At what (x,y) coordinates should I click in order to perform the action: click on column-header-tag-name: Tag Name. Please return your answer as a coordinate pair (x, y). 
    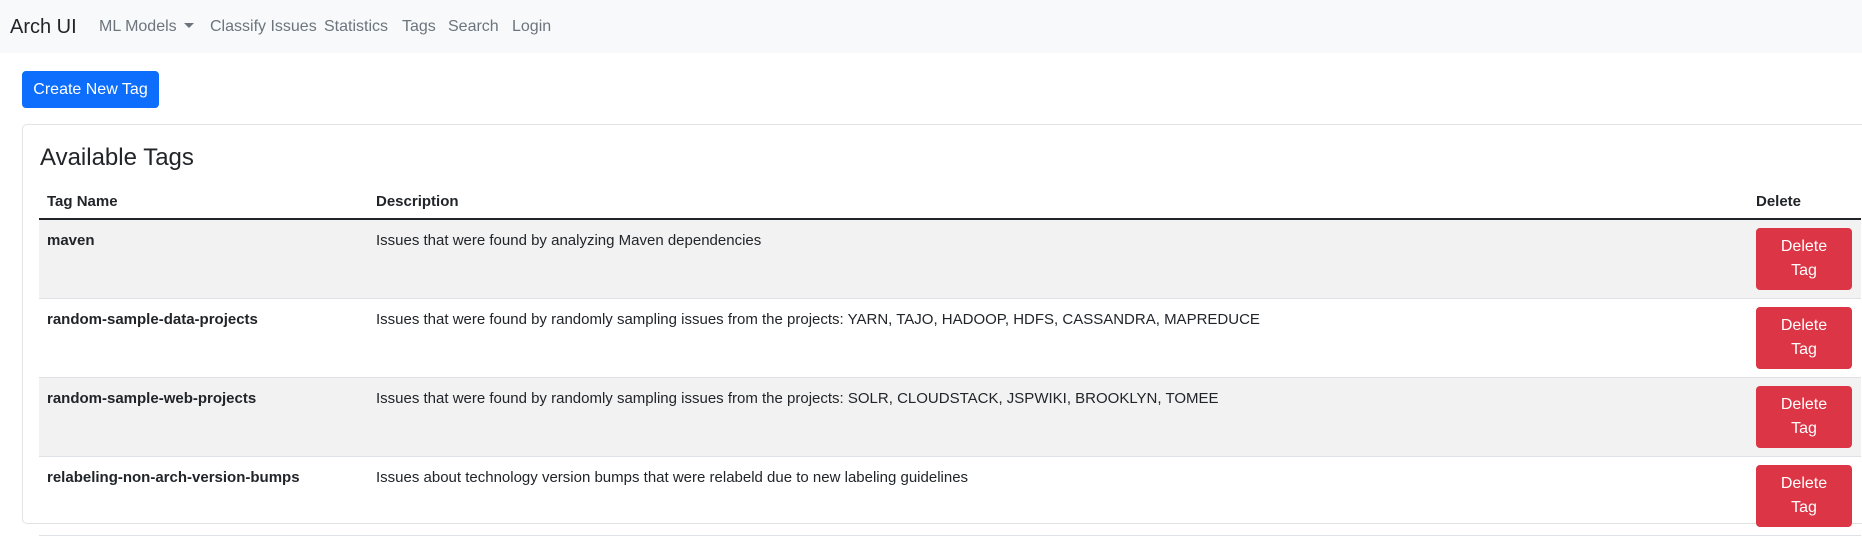
    Looking at the image, I should click on (82, 201).